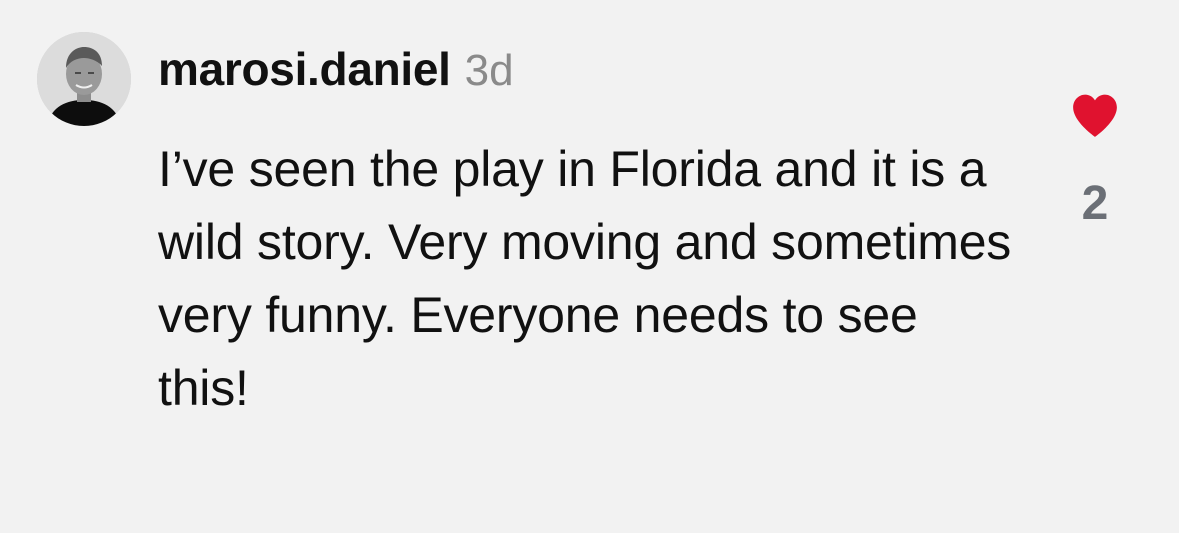 The image size is (1179, 533). I want to click on comment-meta: marosi.daniel 3d, so click(336, 72).